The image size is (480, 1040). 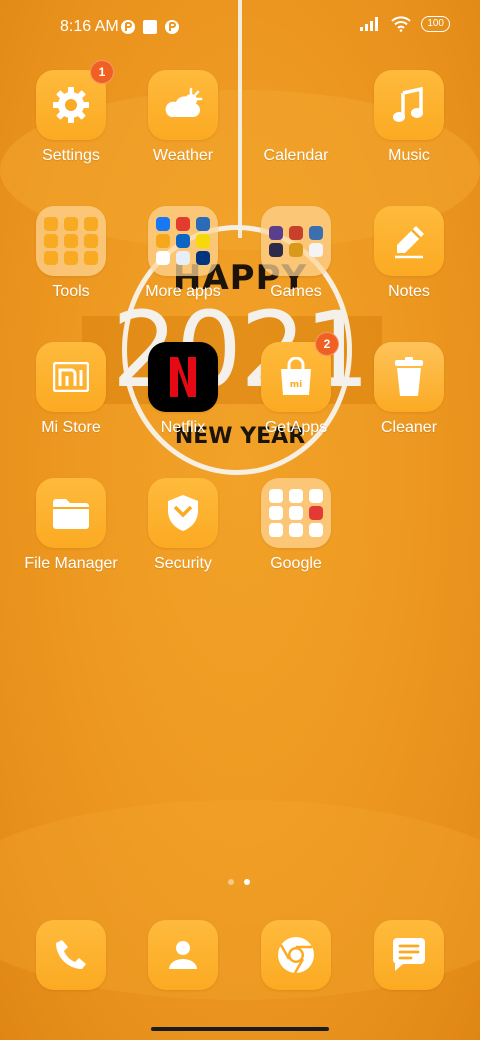 I want to click on folder-label: Games, so click(x=296, y=291).